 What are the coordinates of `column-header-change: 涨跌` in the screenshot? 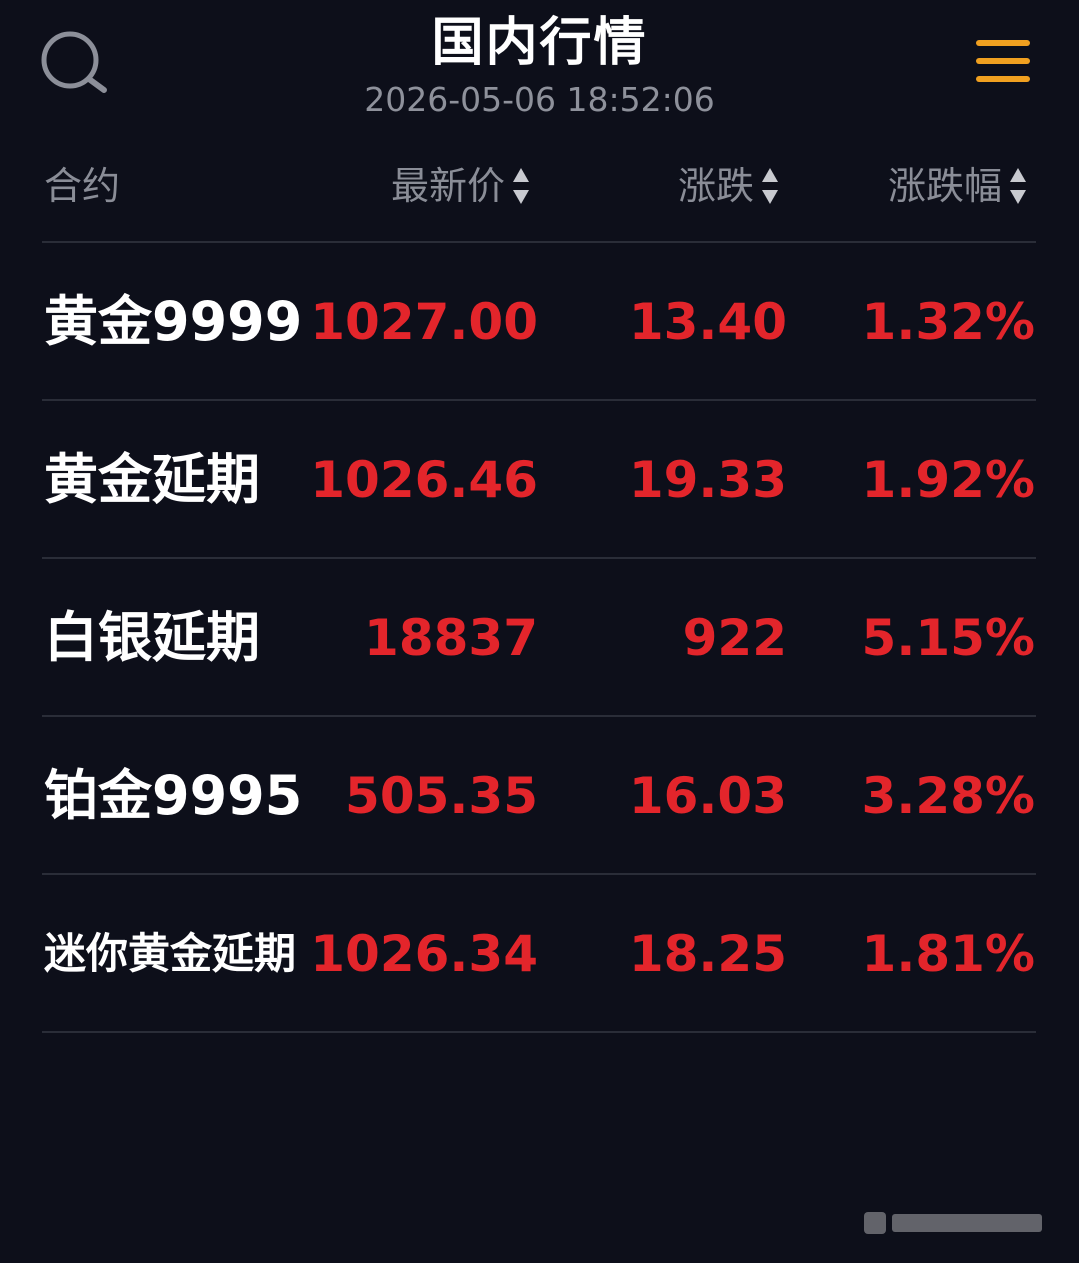 It's located at (729, 186).